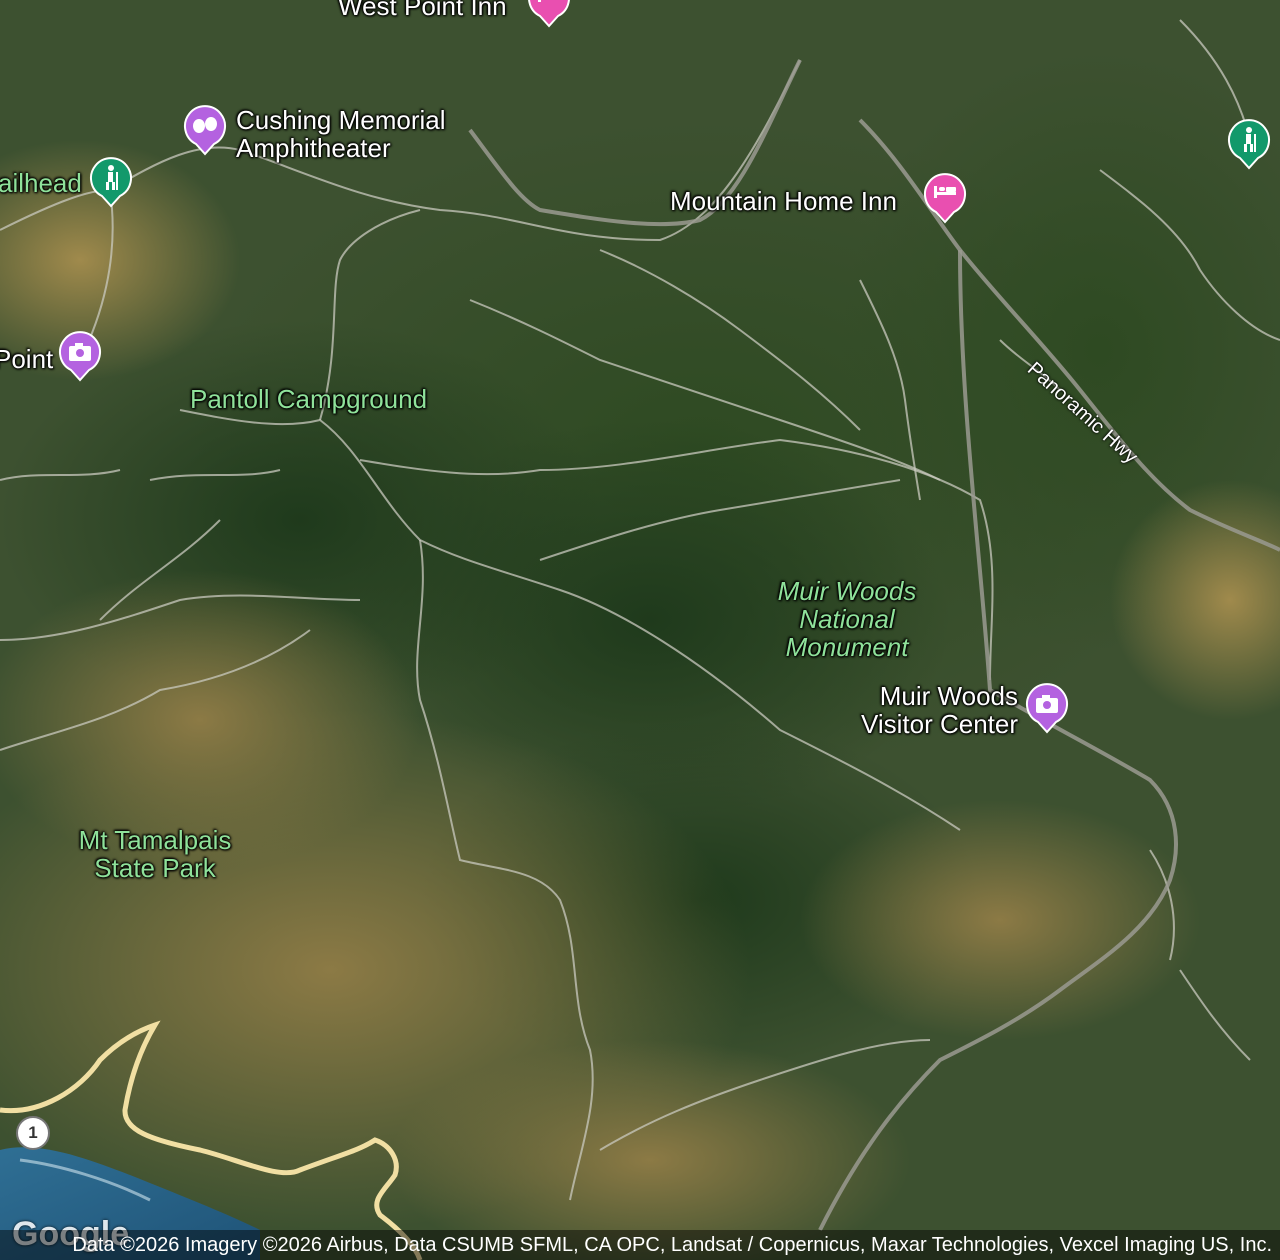 The width and height of the screenshot is (1280, 1260). What do you see at coordinates (847, 591) in the screenshot?
I see `muir-woods-label-line1: Muir Woods` at bounding box center [847, 591].